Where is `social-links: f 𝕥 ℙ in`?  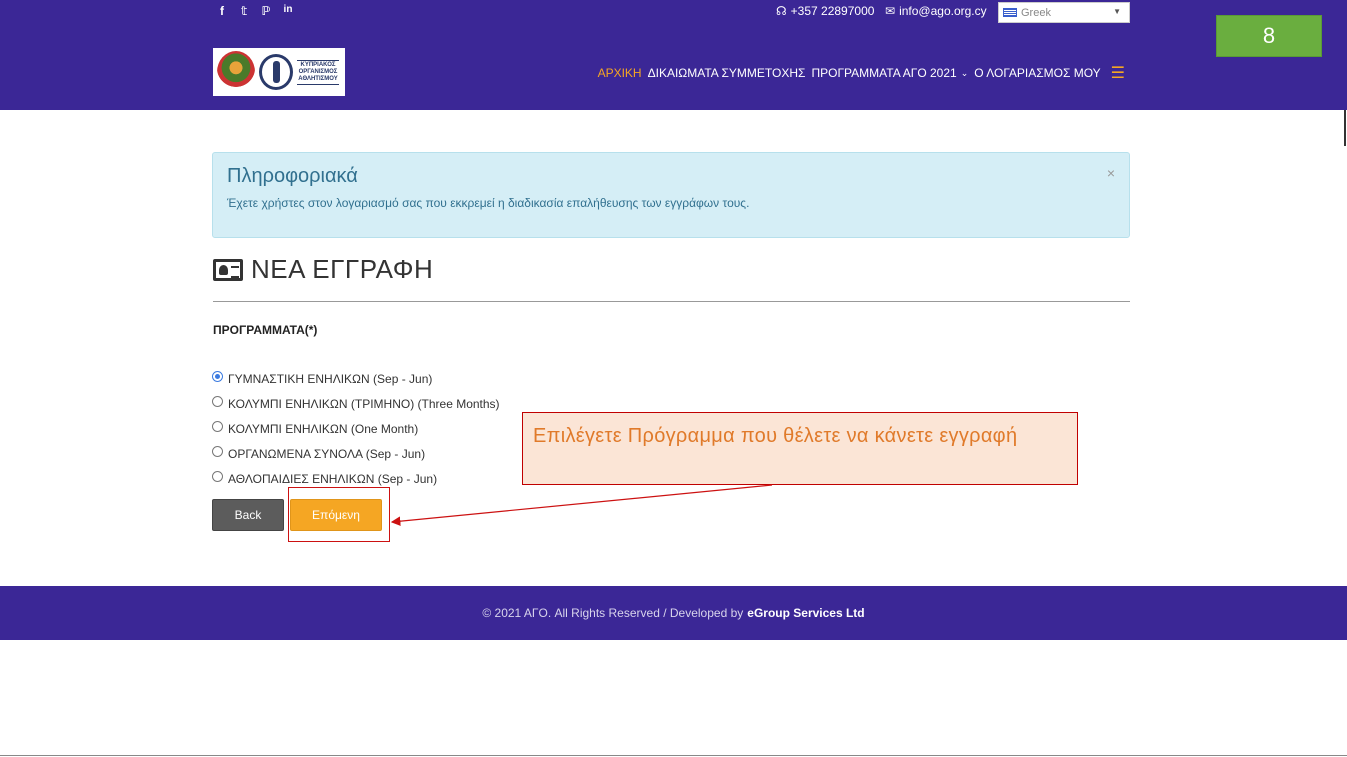
social-links: f 𝕥 ℙ in is located at coordinates (255, 11).